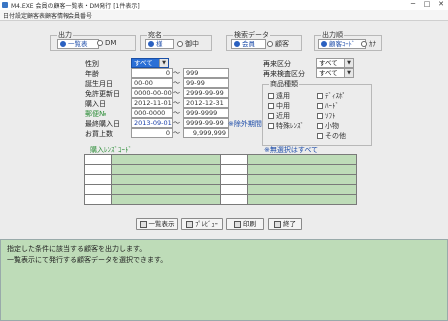 This screenshot has height=321, width=448. Describe the element at coordinates (92, 74) in the screenshot. I see `age-label: 年齢` at that location.